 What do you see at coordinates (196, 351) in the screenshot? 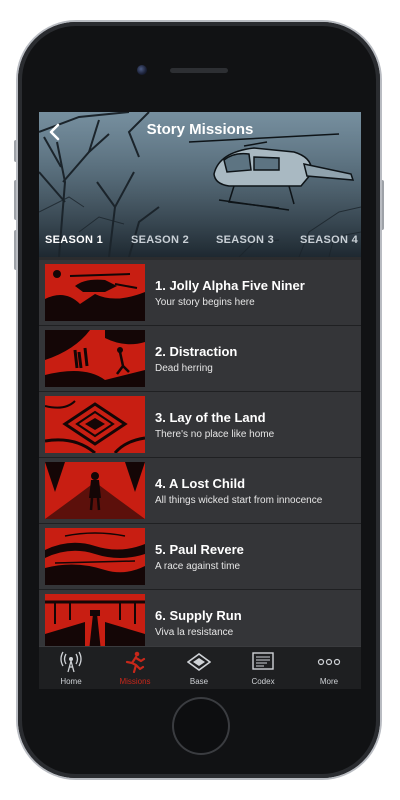
I see `mission-title: 2. Distraction` at bounding box center [196, 351].